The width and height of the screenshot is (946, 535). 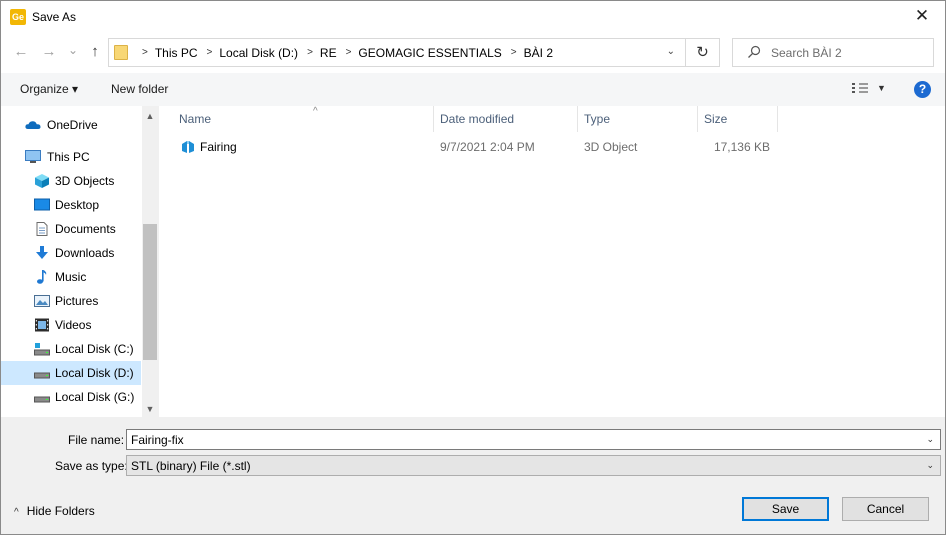 I want to click on refresh-icon: ↻, so click(x=703, y=52).